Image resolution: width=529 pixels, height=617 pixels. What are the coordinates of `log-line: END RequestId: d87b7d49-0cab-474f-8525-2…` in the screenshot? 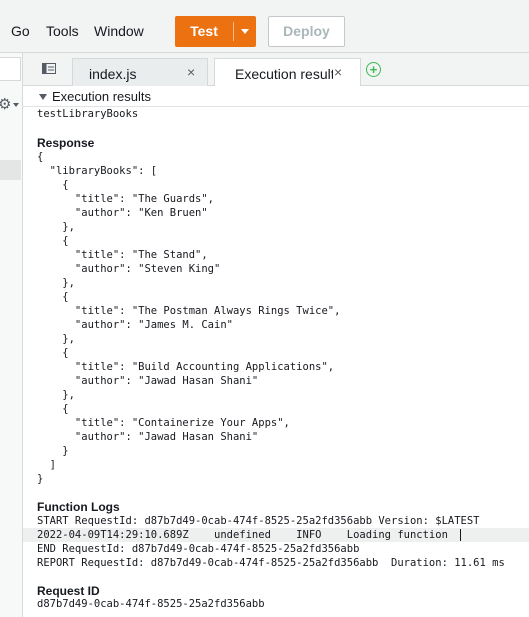 It's located at (198, 549).